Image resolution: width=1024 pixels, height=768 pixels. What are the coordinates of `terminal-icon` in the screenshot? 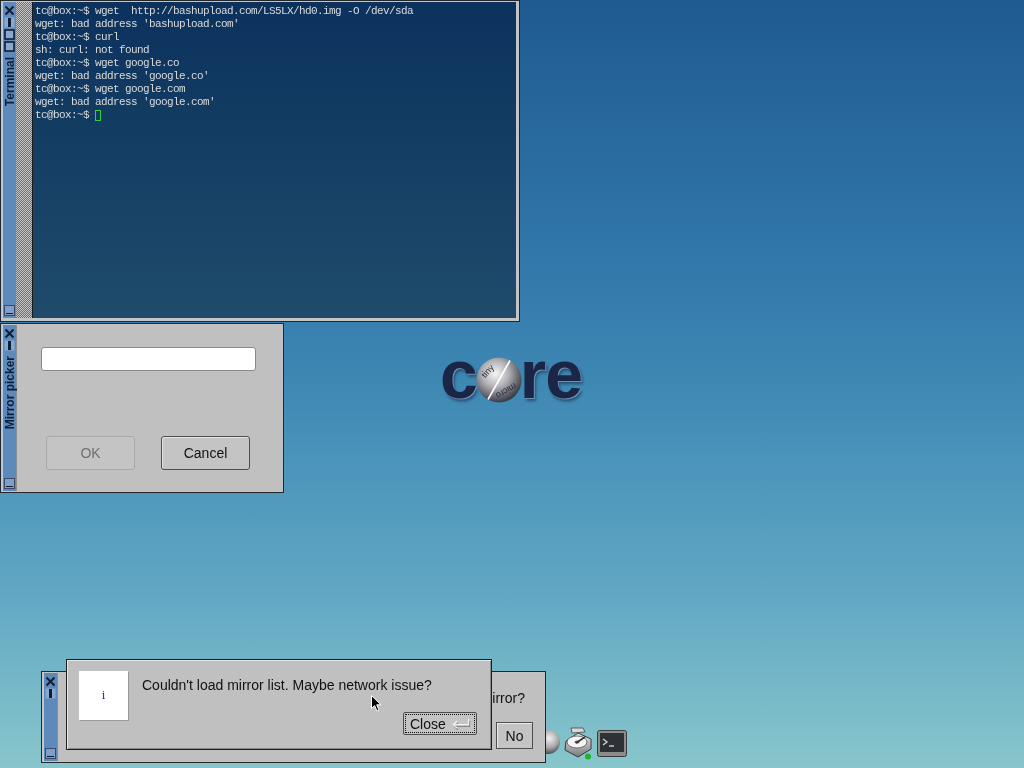 It's located at (612, 743).